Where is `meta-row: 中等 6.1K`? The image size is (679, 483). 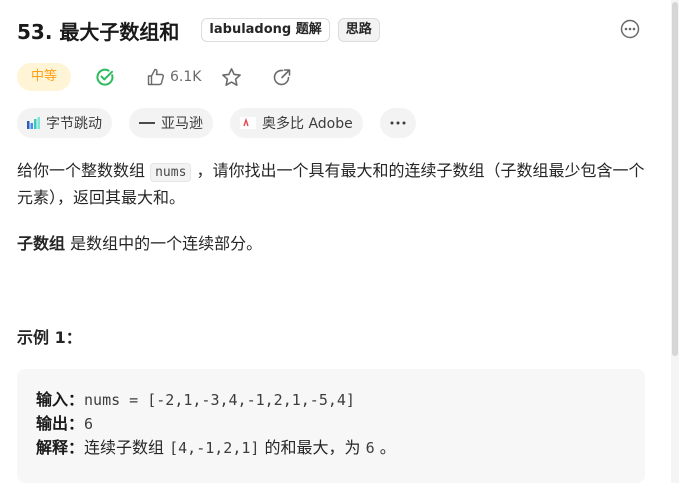 meta-row: 中等 6.1K is located at coordinates (154, 77).